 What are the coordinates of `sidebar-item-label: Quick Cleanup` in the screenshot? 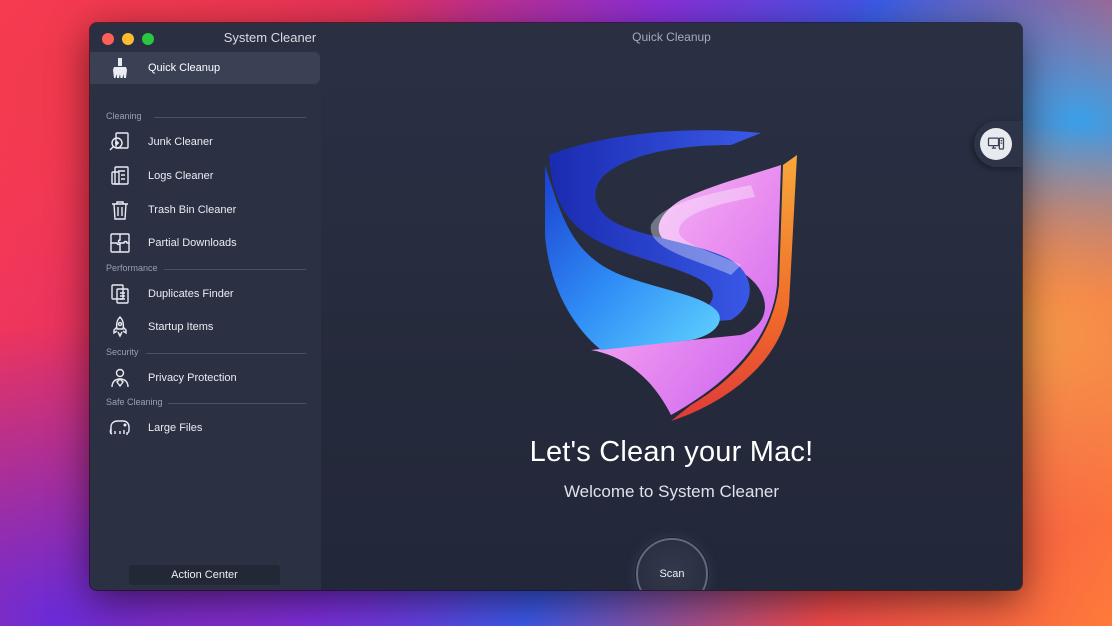 It's located at (184, 68).